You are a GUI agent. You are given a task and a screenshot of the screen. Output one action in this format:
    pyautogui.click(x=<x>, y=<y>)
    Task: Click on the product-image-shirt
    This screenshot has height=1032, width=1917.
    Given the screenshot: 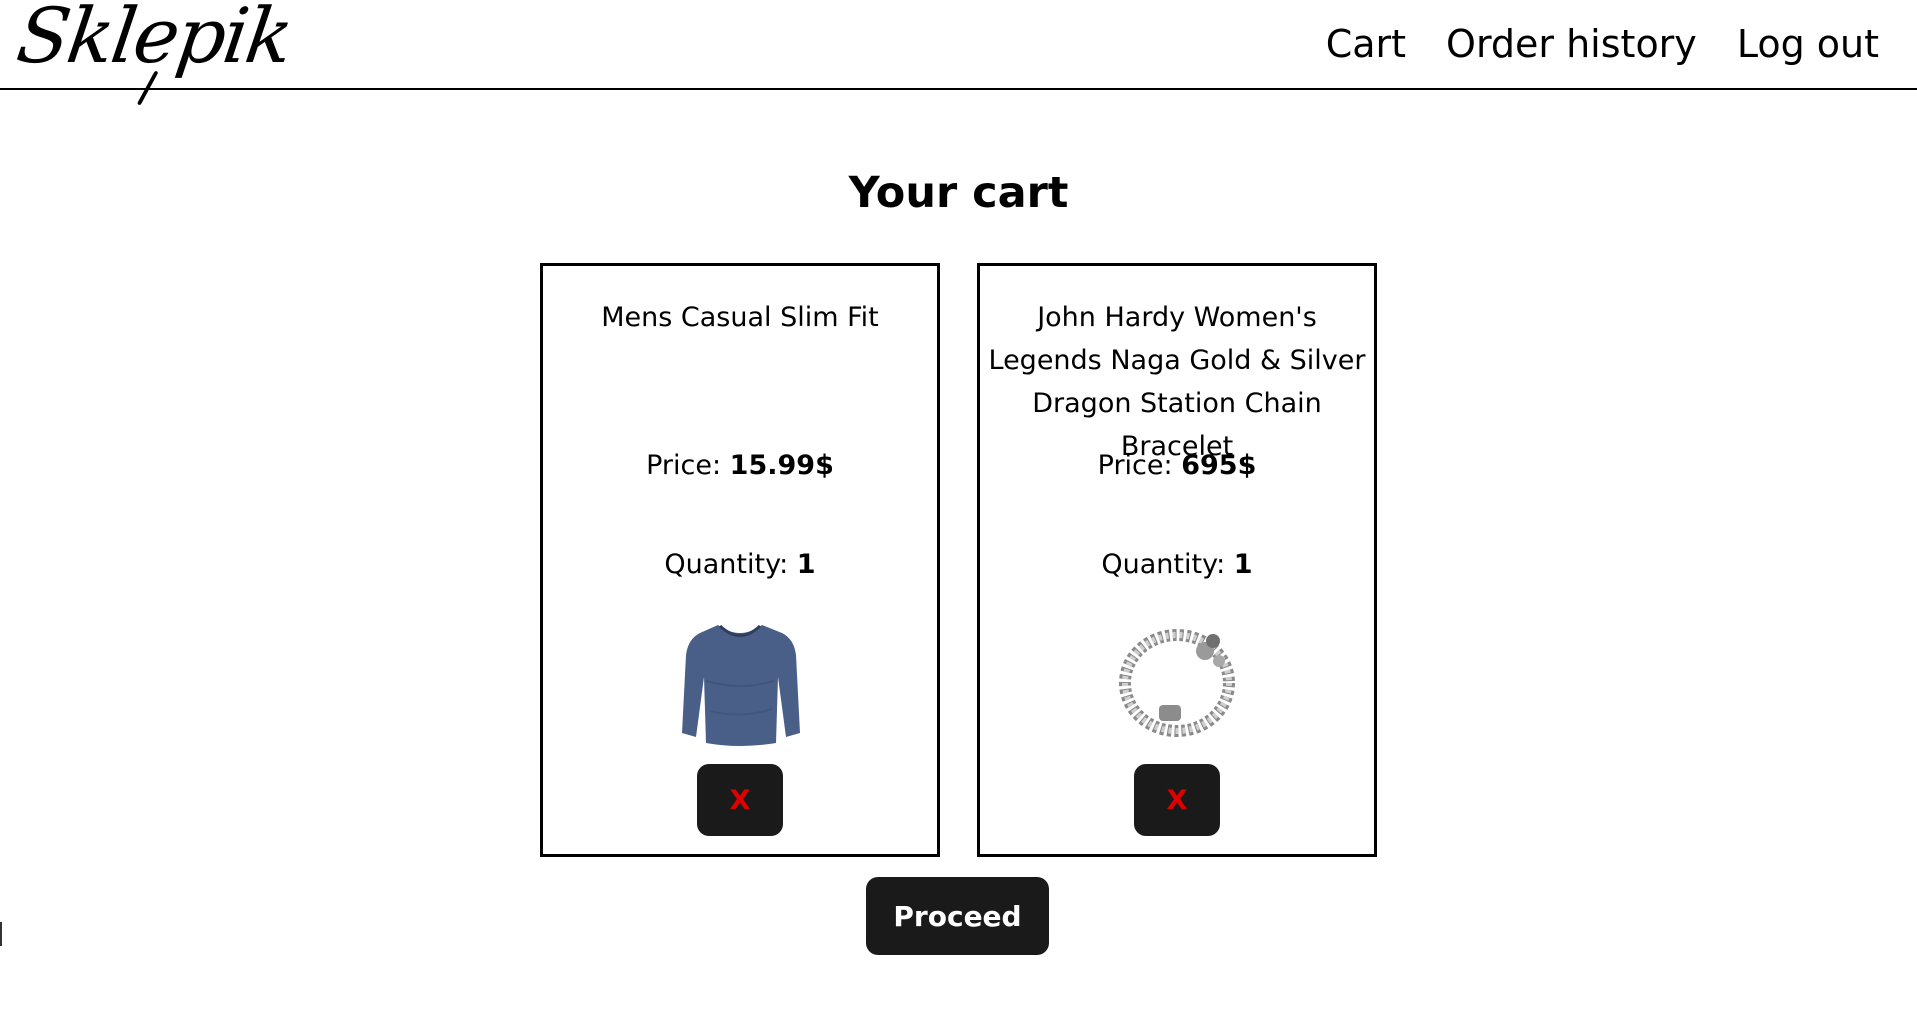 What is the action you would take?
    pyautogui.click(x=741, y=685)
    